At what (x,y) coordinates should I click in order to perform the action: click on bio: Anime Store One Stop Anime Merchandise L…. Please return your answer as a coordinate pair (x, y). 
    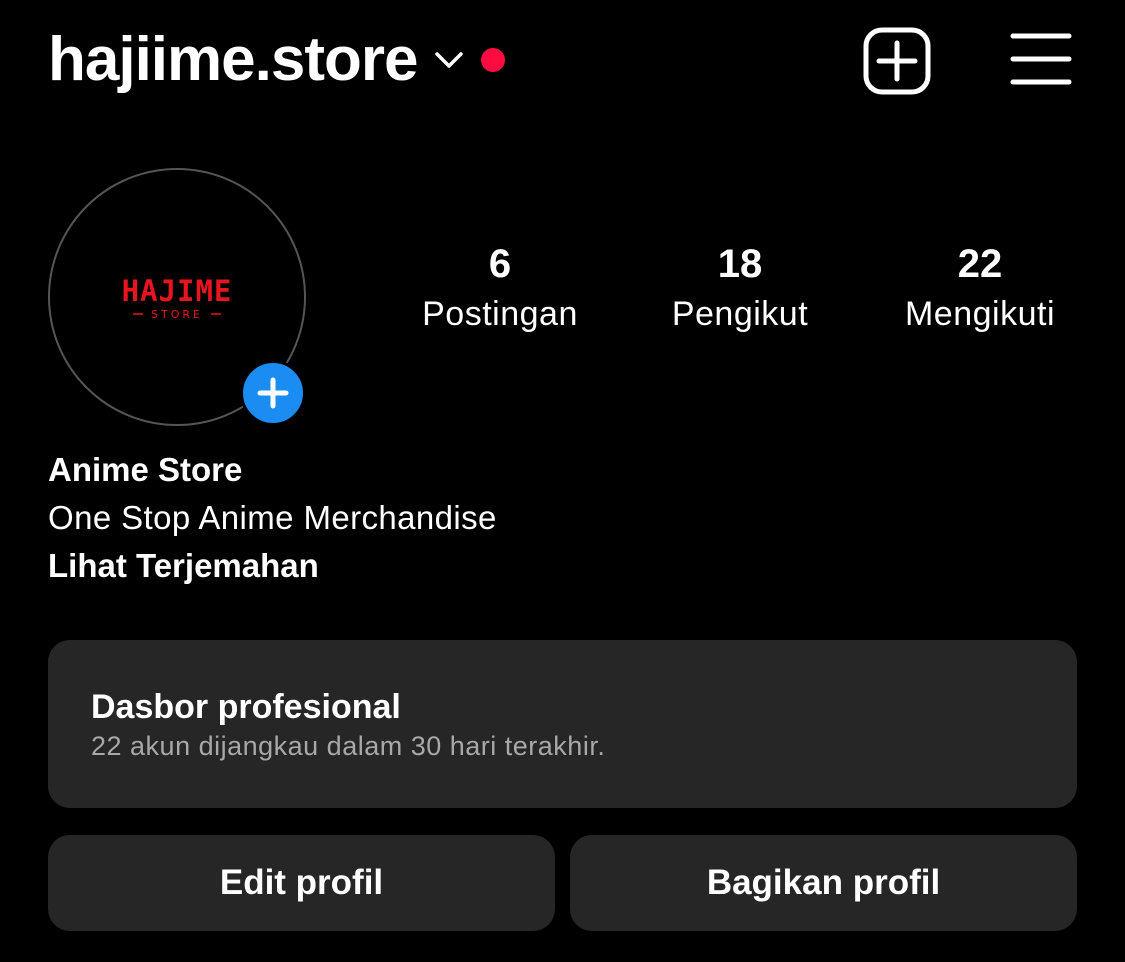
    Looking at the image, I should click on (498, 518).